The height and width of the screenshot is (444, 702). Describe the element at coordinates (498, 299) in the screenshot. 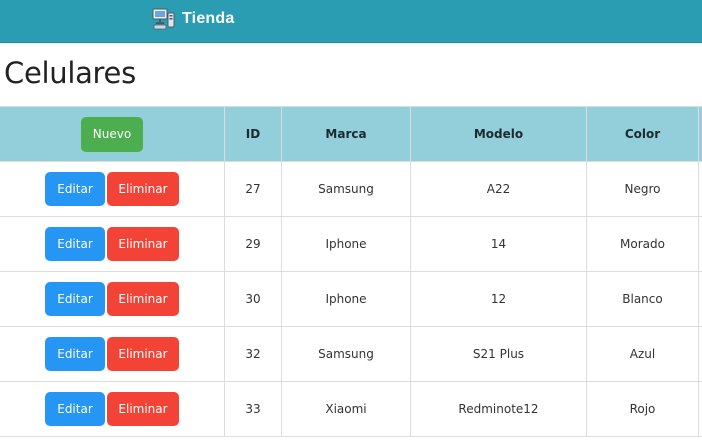

I see `cell-modelo: 12` at that location.